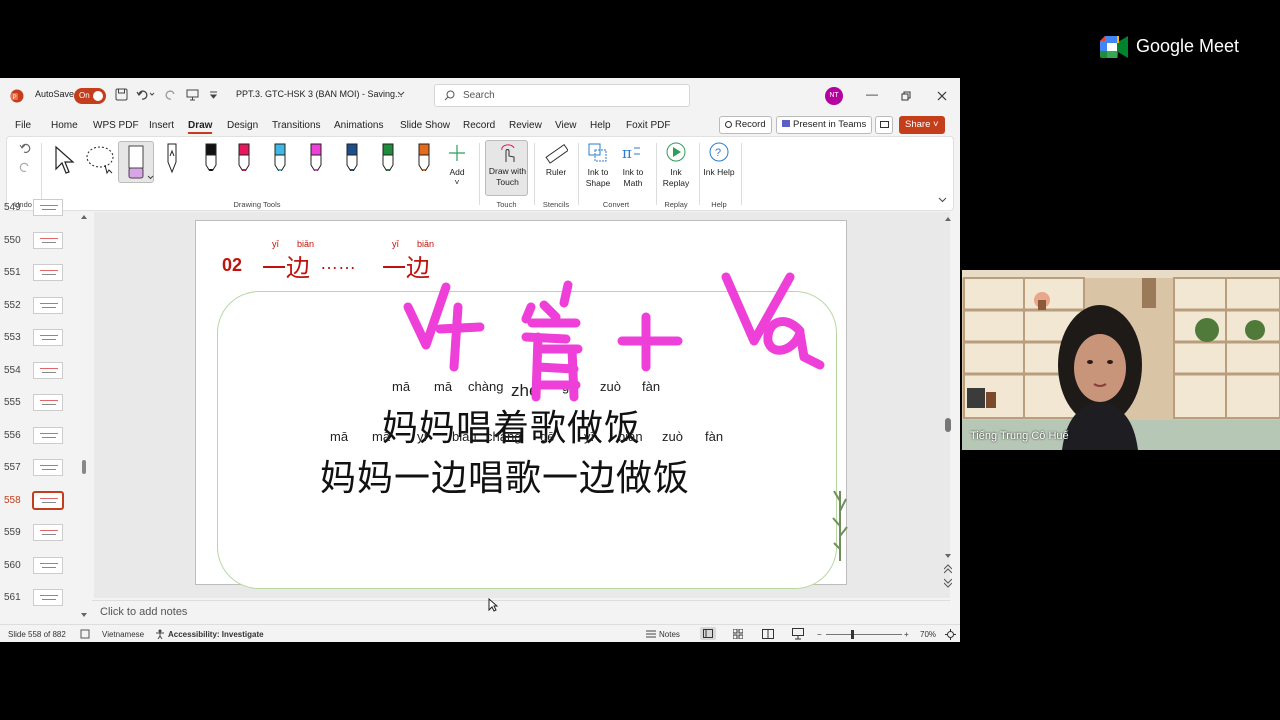  What do you see at coordinates (102, 160) in the screenshot?
I see `lasso-select-icon` at bounding box center [102, 160].